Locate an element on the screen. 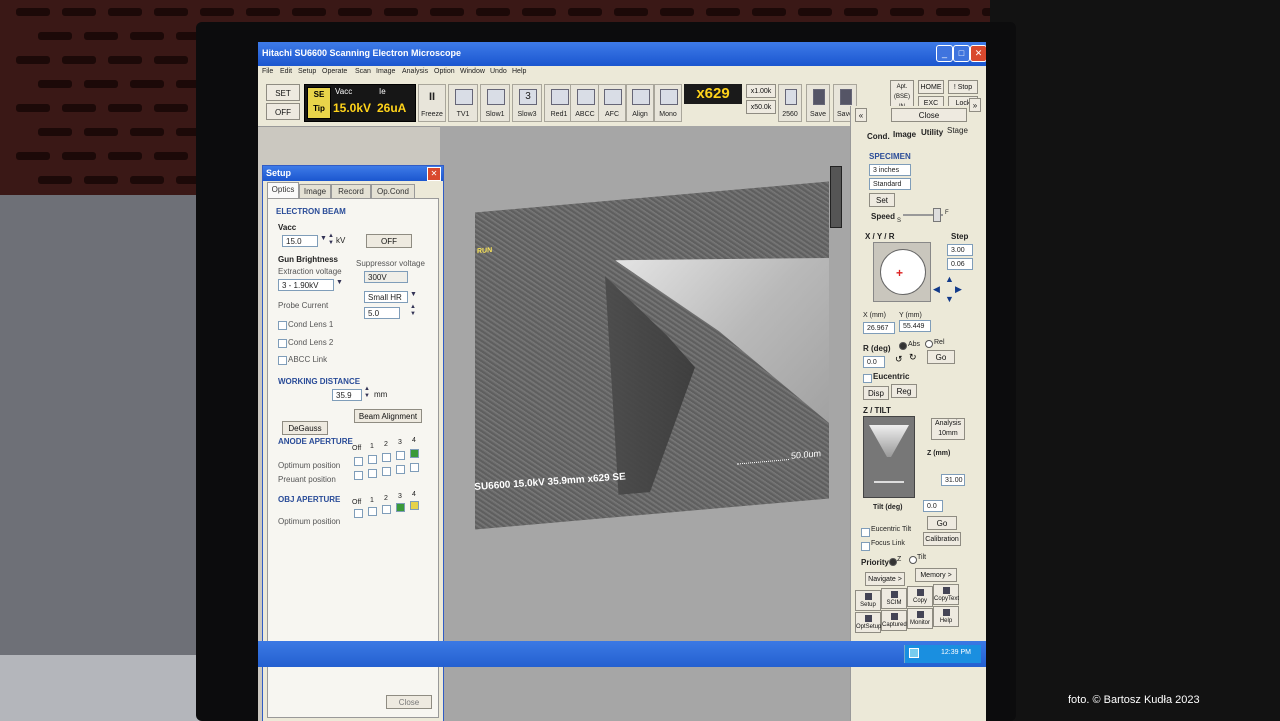  eucentric-checkbox is located at coordinates (867, 378).